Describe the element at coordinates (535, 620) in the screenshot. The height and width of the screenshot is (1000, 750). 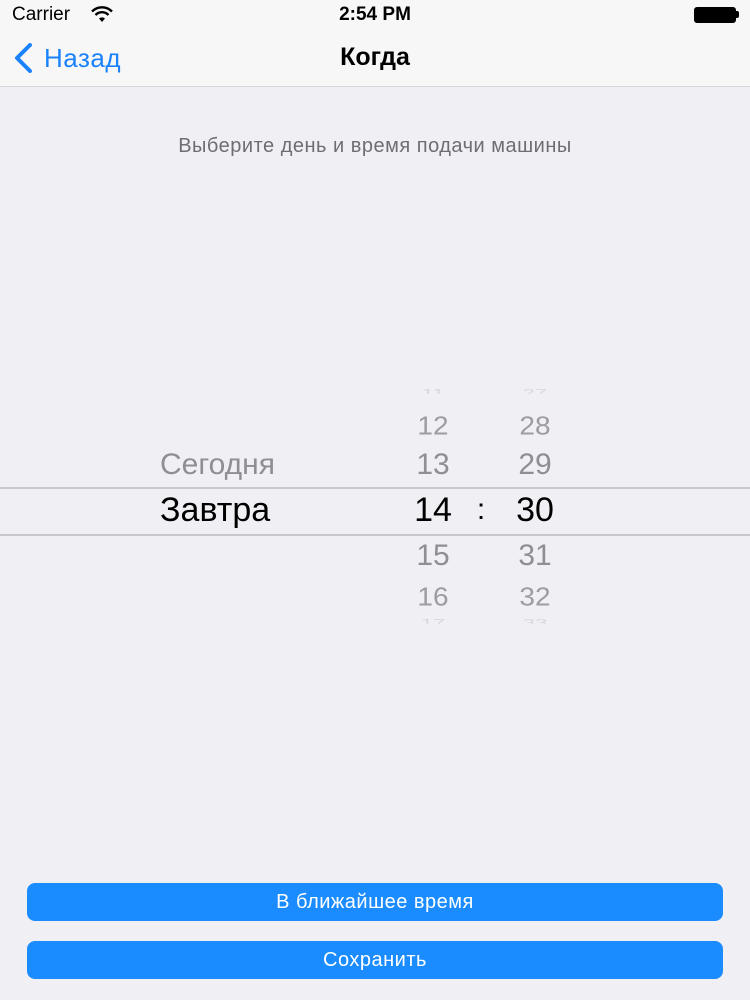
I see `minute-option: 33` at that location.